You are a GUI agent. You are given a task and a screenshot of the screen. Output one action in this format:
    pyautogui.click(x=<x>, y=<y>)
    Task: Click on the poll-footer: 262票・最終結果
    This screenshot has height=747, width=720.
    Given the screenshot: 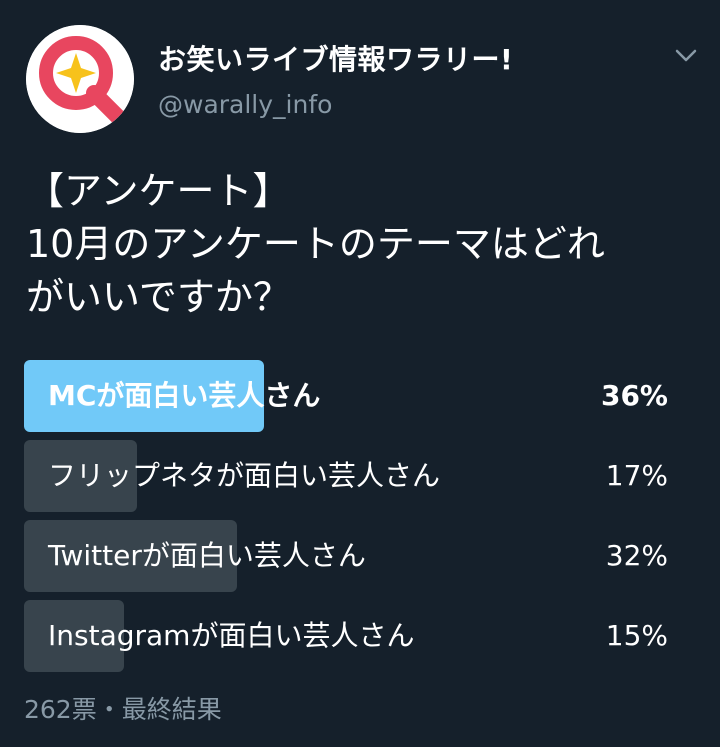 What is the action you would take?
    pyautogui.click(x=123, y=709)
    